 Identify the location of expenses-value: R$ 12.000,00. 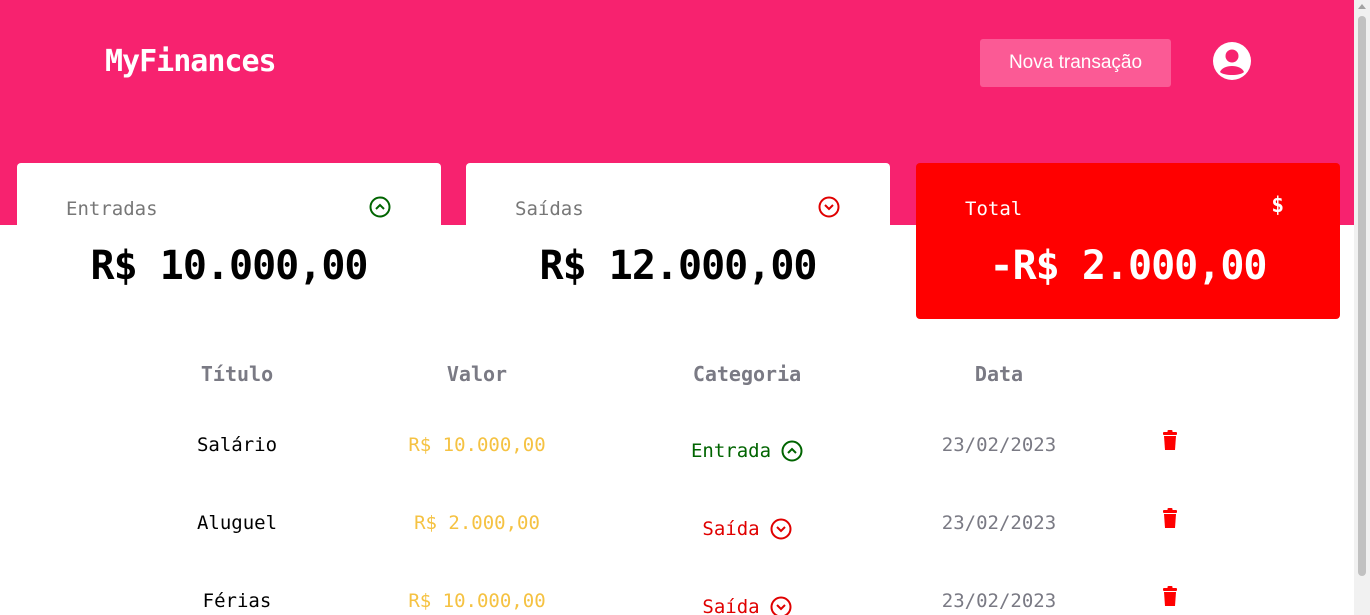
(678, 266).